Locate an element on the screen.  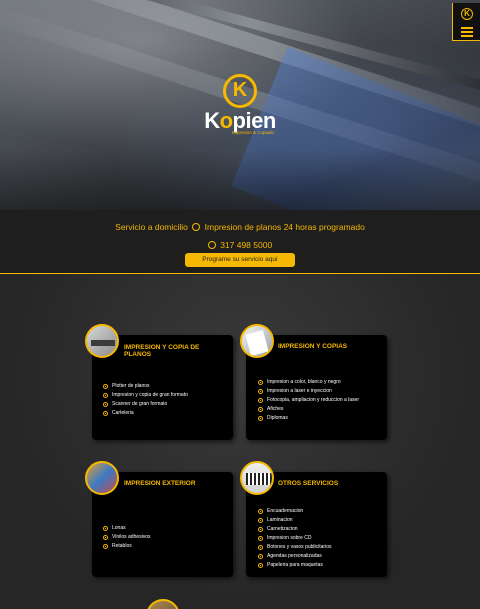
home-service-text: Servicio a domicilio is located at coordinates (151, 227).